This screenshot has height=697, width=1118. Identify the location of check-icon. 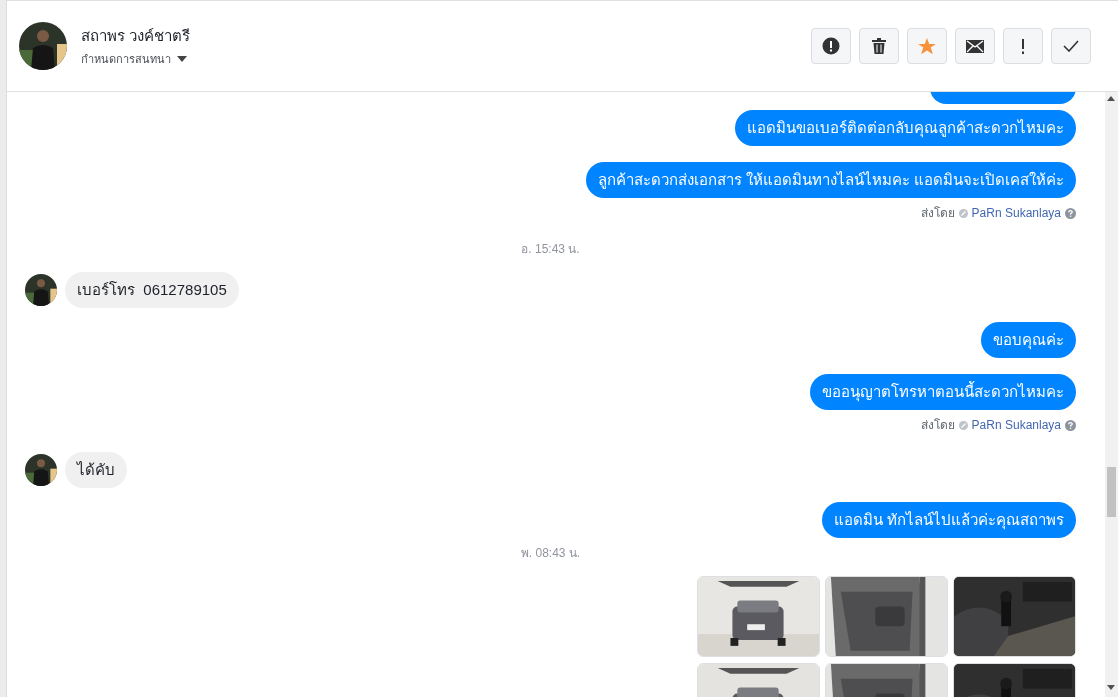
(1071, 46).